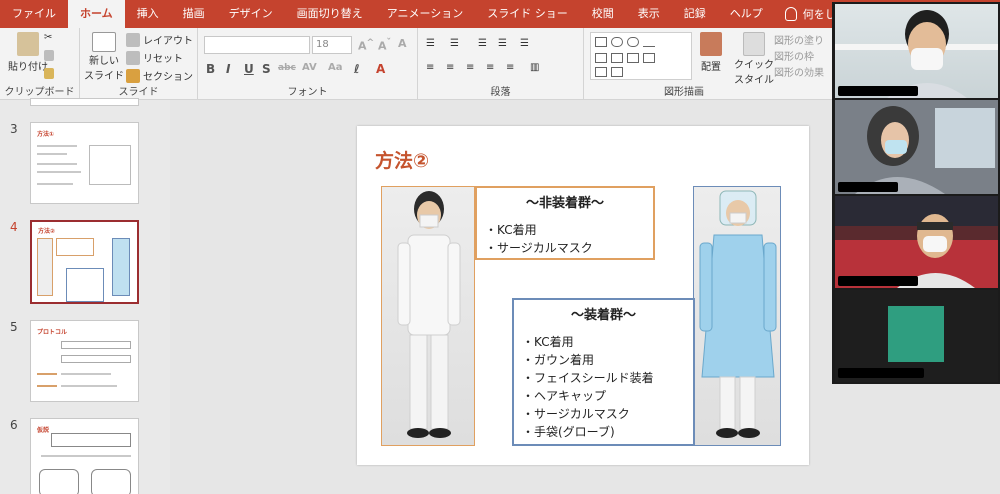 The height and width of the screenshot is (494, 1000). What do you see at coordinates (617, 58) in the screenshot?
I see `arrow-shape-icon` at bounding box center [617, 58].